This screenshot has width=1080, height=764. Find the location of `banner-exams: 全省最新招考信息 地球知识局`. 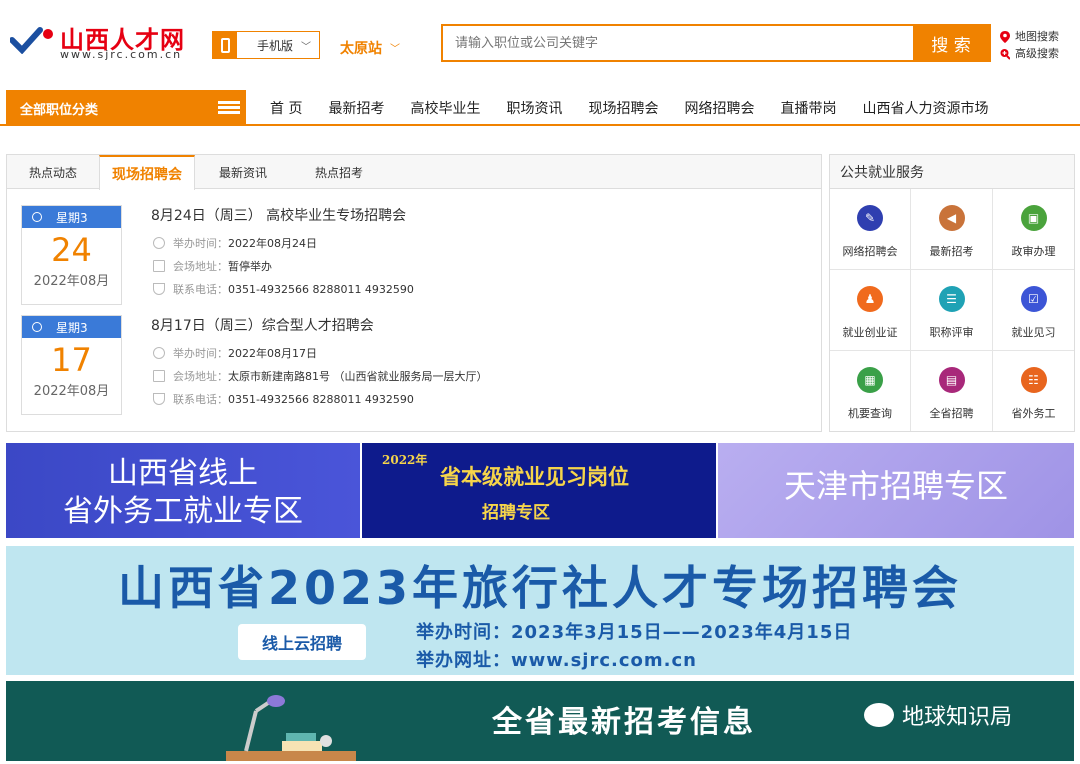

banner-exams: 全省最新招考信息 地球知识局 is located at coordinates (540, 721).